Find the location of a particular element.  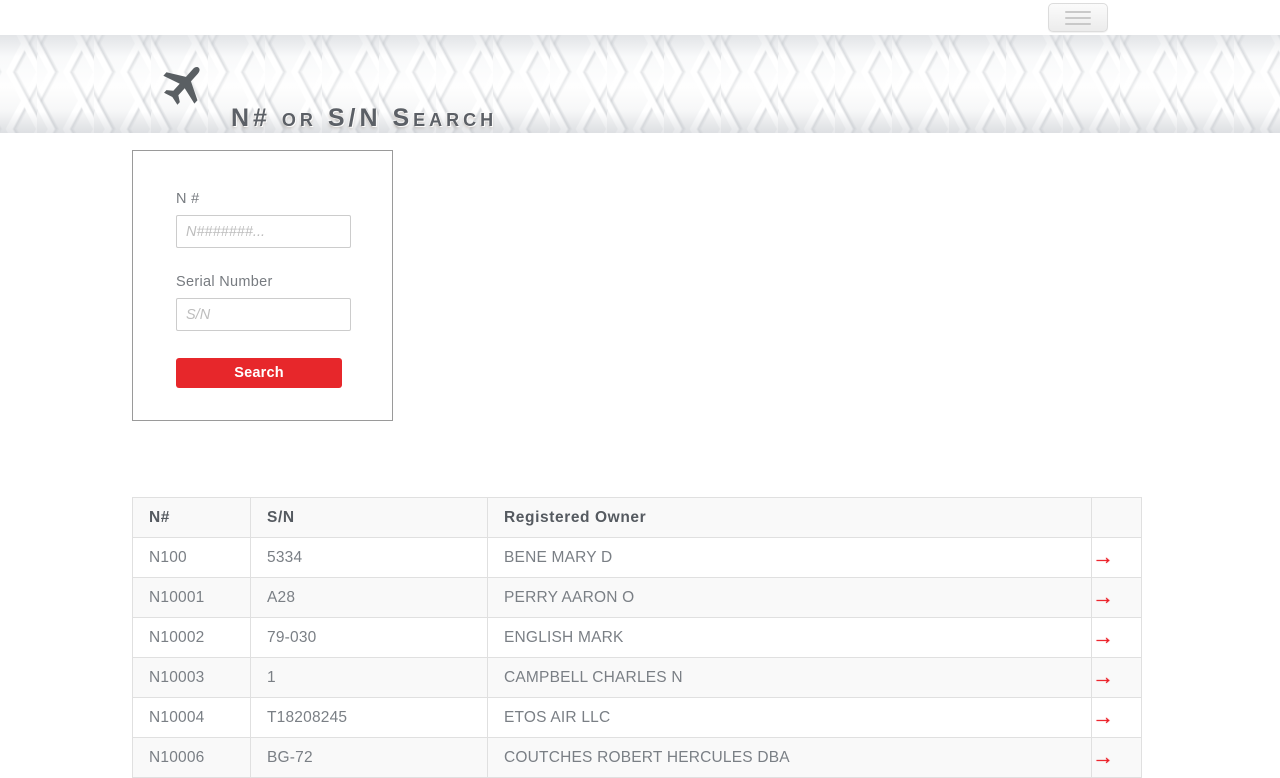

cell-owner: CAMPBELL CHARLES N is located at coordinates (789, 677).